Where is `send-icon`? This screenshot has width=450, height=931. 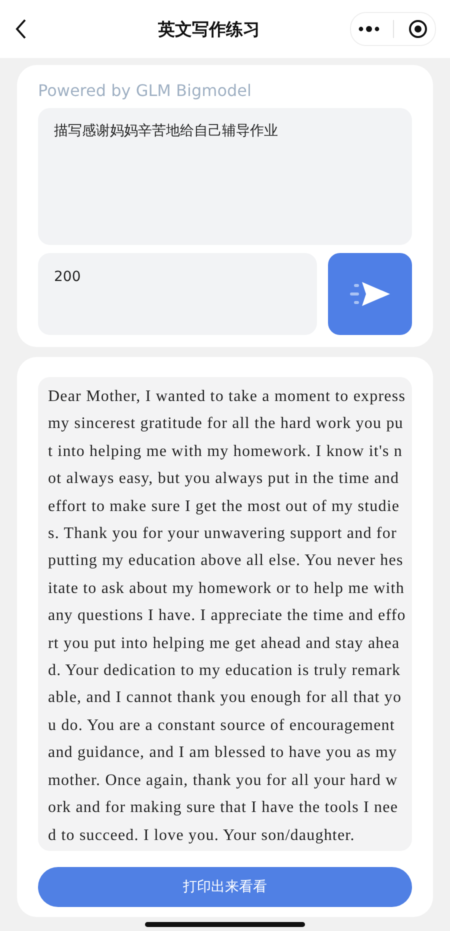
send-icon is located at coordinates (370, 294).